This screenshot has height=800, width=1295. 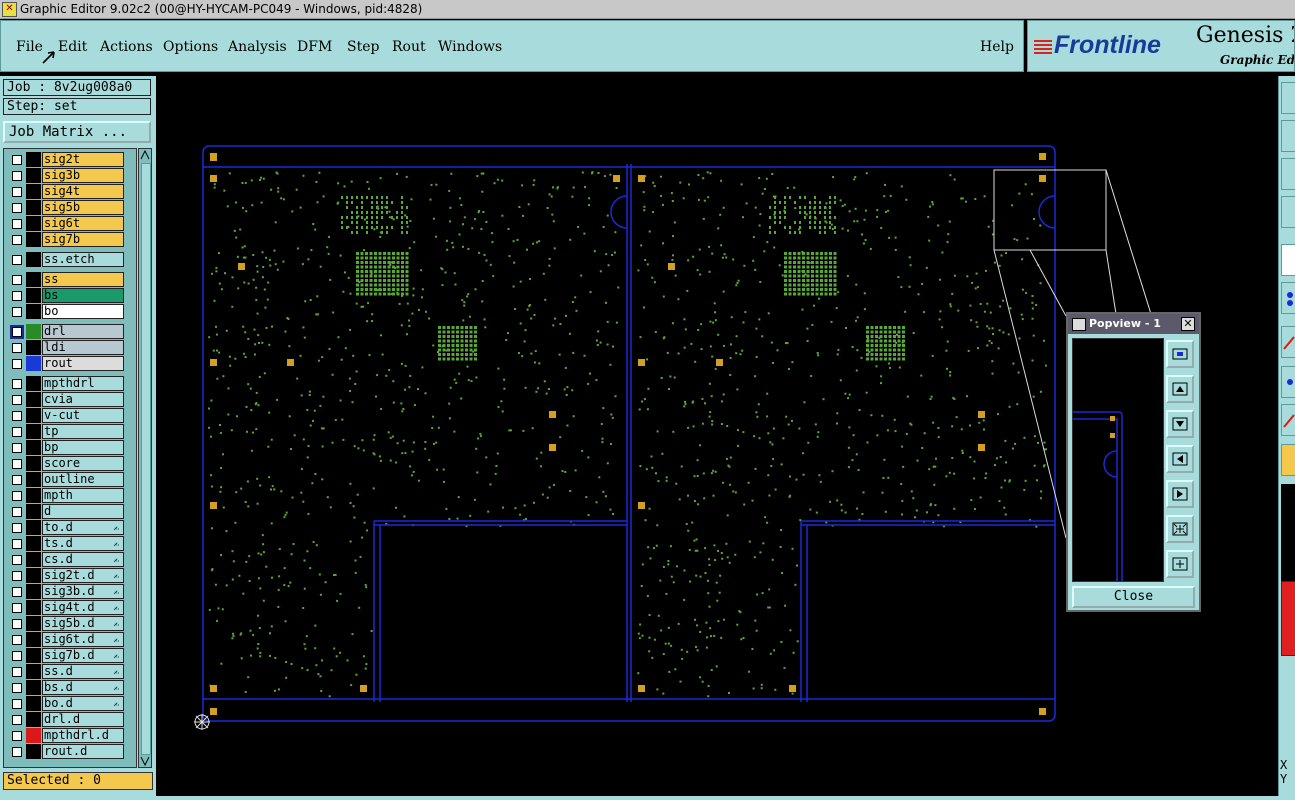 I want to click on layer-row-bo.d: bo.d ✍, so click(x=66, y=703).